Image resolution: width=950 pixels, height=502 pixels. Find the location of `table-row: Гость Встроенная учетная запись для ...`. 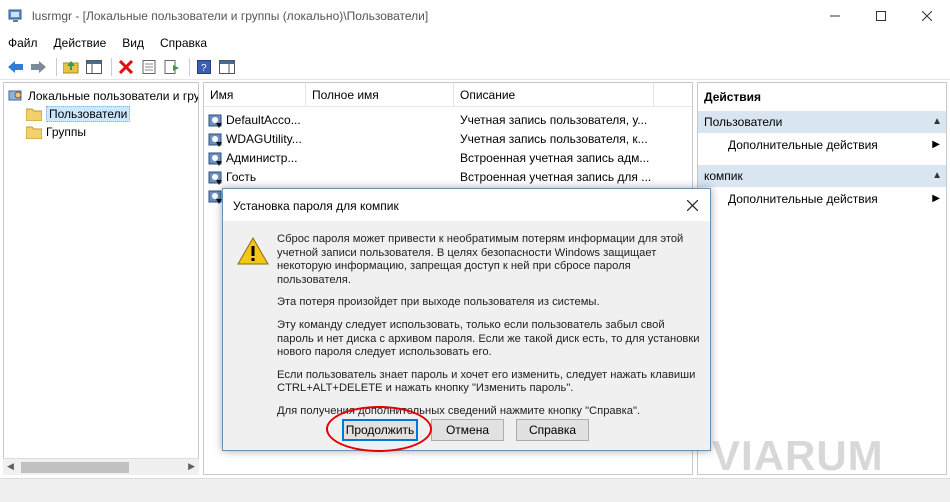

table-row: Гость Встроенная учетная запись для ... is located at coordinates (448, 177).